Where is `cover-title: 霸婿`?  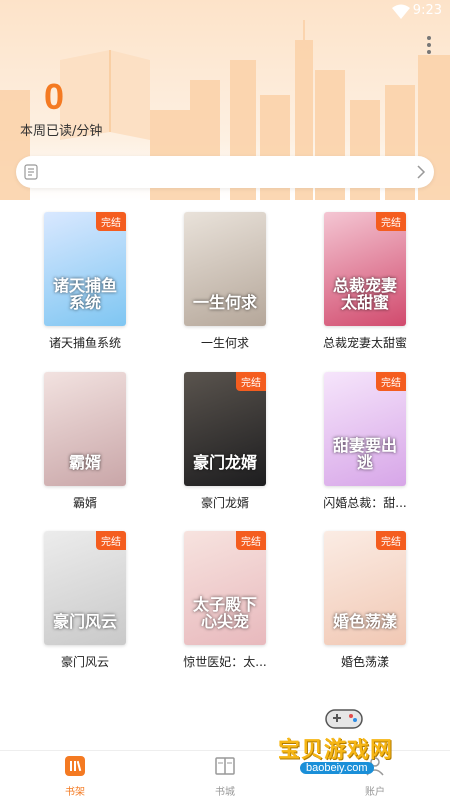 cover-title: 霸婿 is located at coordinates (84, 463).